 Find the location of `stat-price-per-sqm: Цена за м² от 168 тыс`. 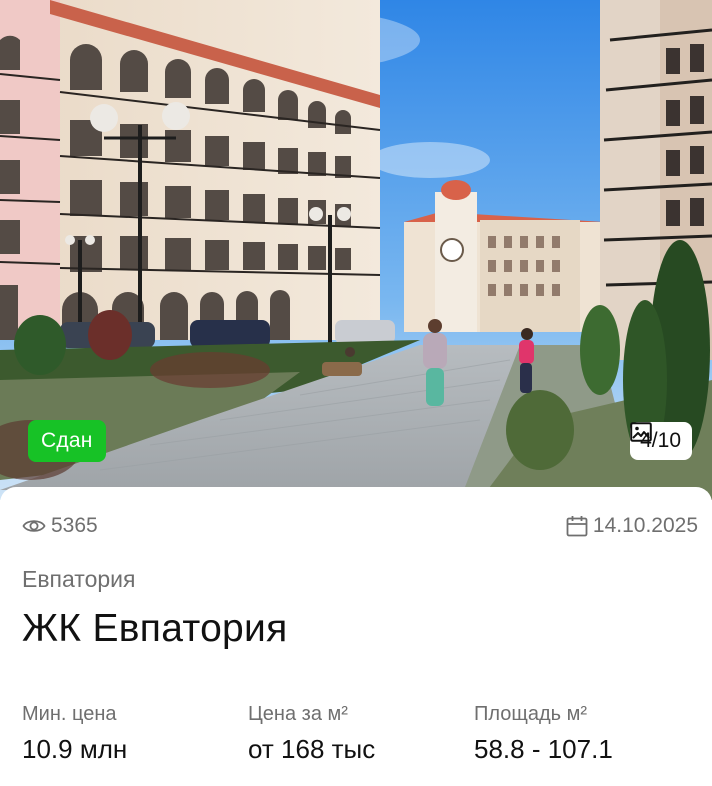

stat-price-per-sqm: Цена за м² от 168 тыс is located at coordinates (311, 734).